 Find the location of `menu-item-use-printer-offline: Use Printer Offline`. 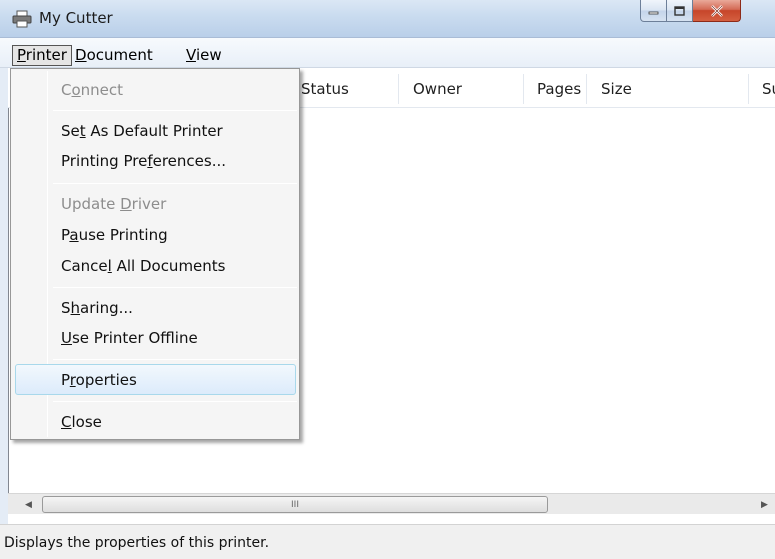

menu-item-use-printer-offline: Use Printer Offline is located at coordinates (129, 338).